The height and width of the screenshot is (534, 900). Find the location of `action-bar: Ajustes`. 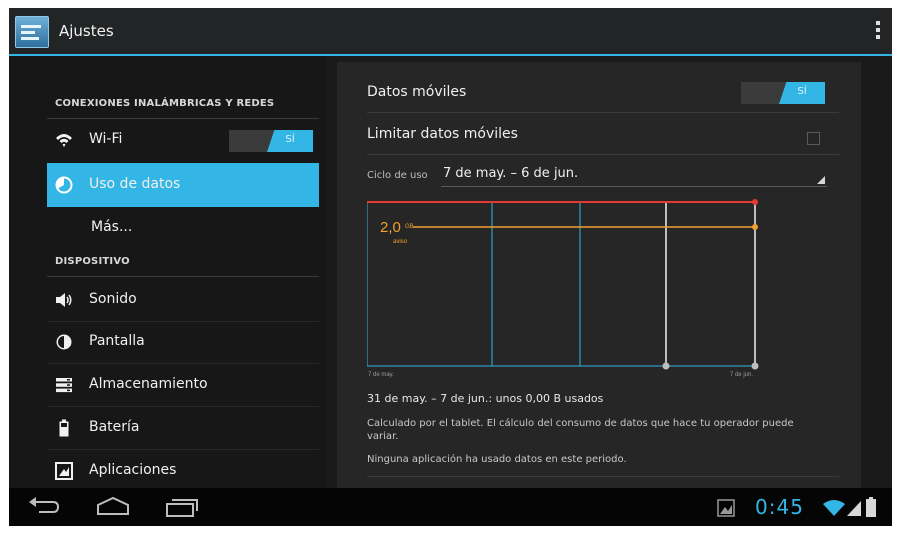

action-bar: Ajustes is located at coordinates (450, 32).